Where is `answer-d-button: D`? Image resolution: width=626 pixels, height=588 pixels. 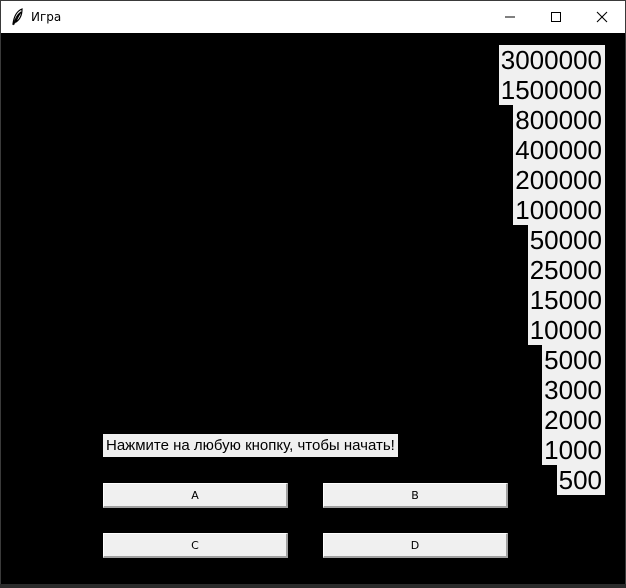 answer-d-button: D is located at coordinates (415, 545).